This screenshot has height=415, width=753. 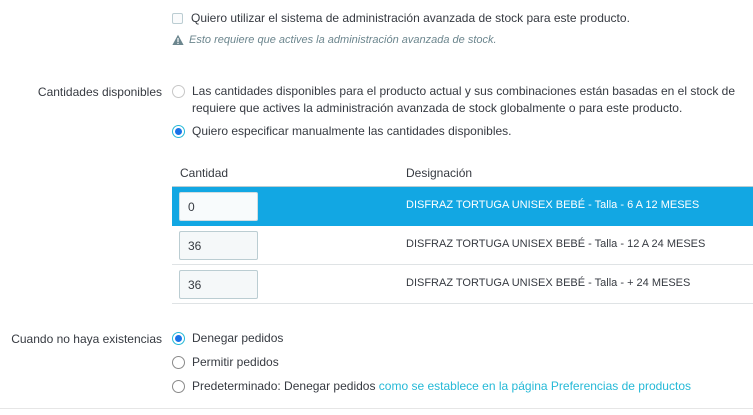 What do you see at coordinates (284, 386) in the screenshot?
I see `default-prefix: Predeterminado: Denegar pedidos` at bounding box center [284, 386].